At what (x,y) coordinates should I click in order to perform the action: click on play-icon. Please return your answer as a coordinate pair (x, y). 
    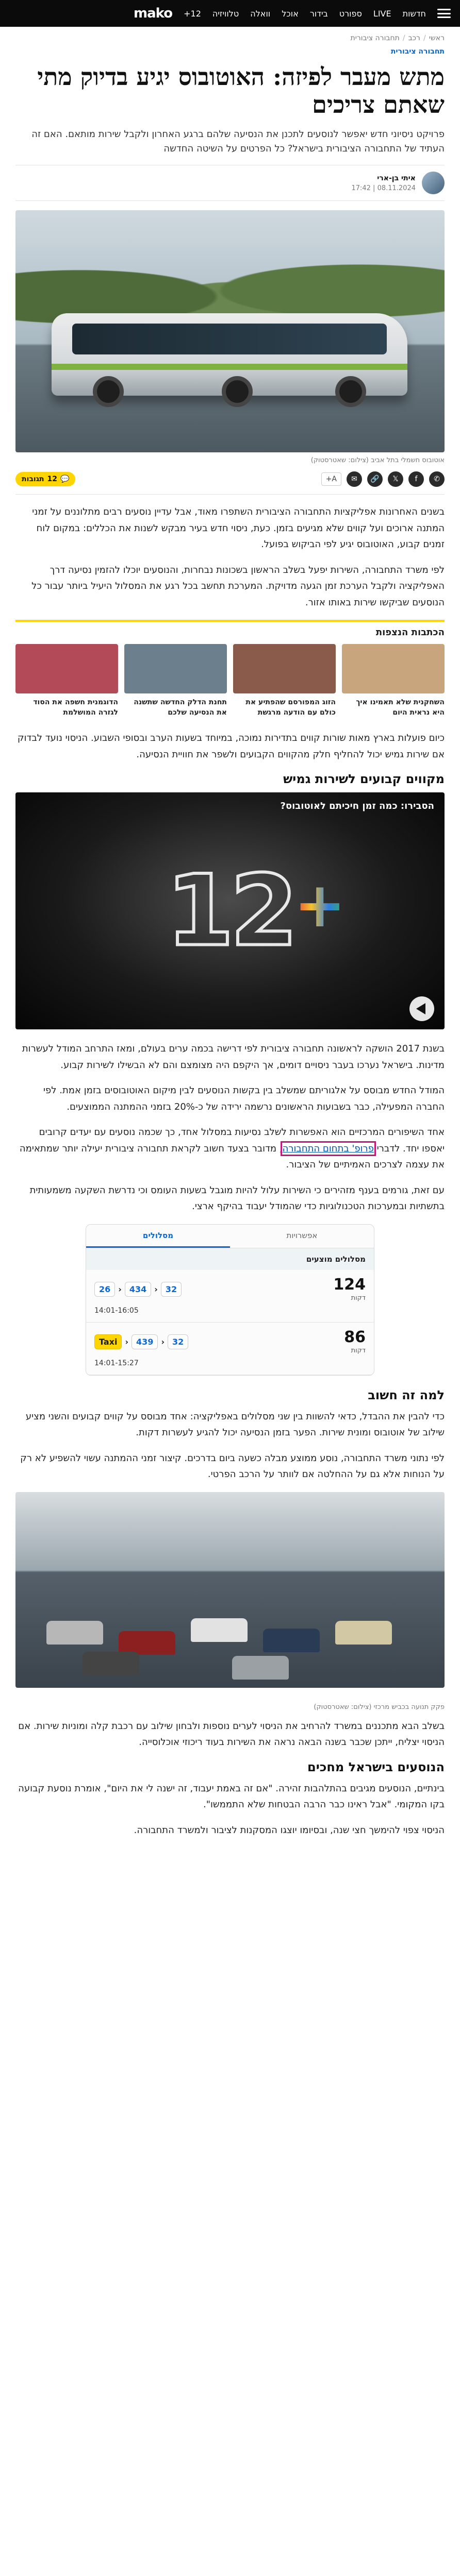
    Looking at the image, I should click on (422, 1009).